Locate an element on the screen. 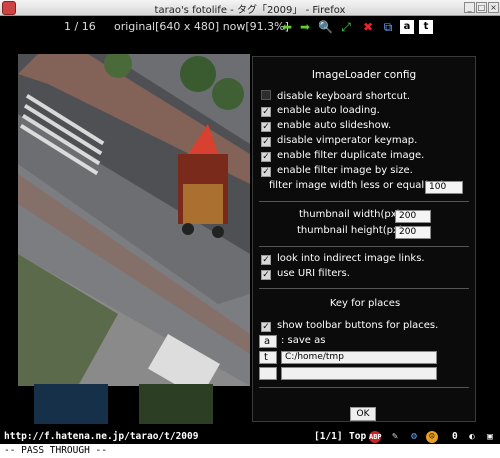 The width and height of the screenshot is (500, 458). image-size-info: original[640 x 480] now[91.3%] is located at coordinates (201, 26).